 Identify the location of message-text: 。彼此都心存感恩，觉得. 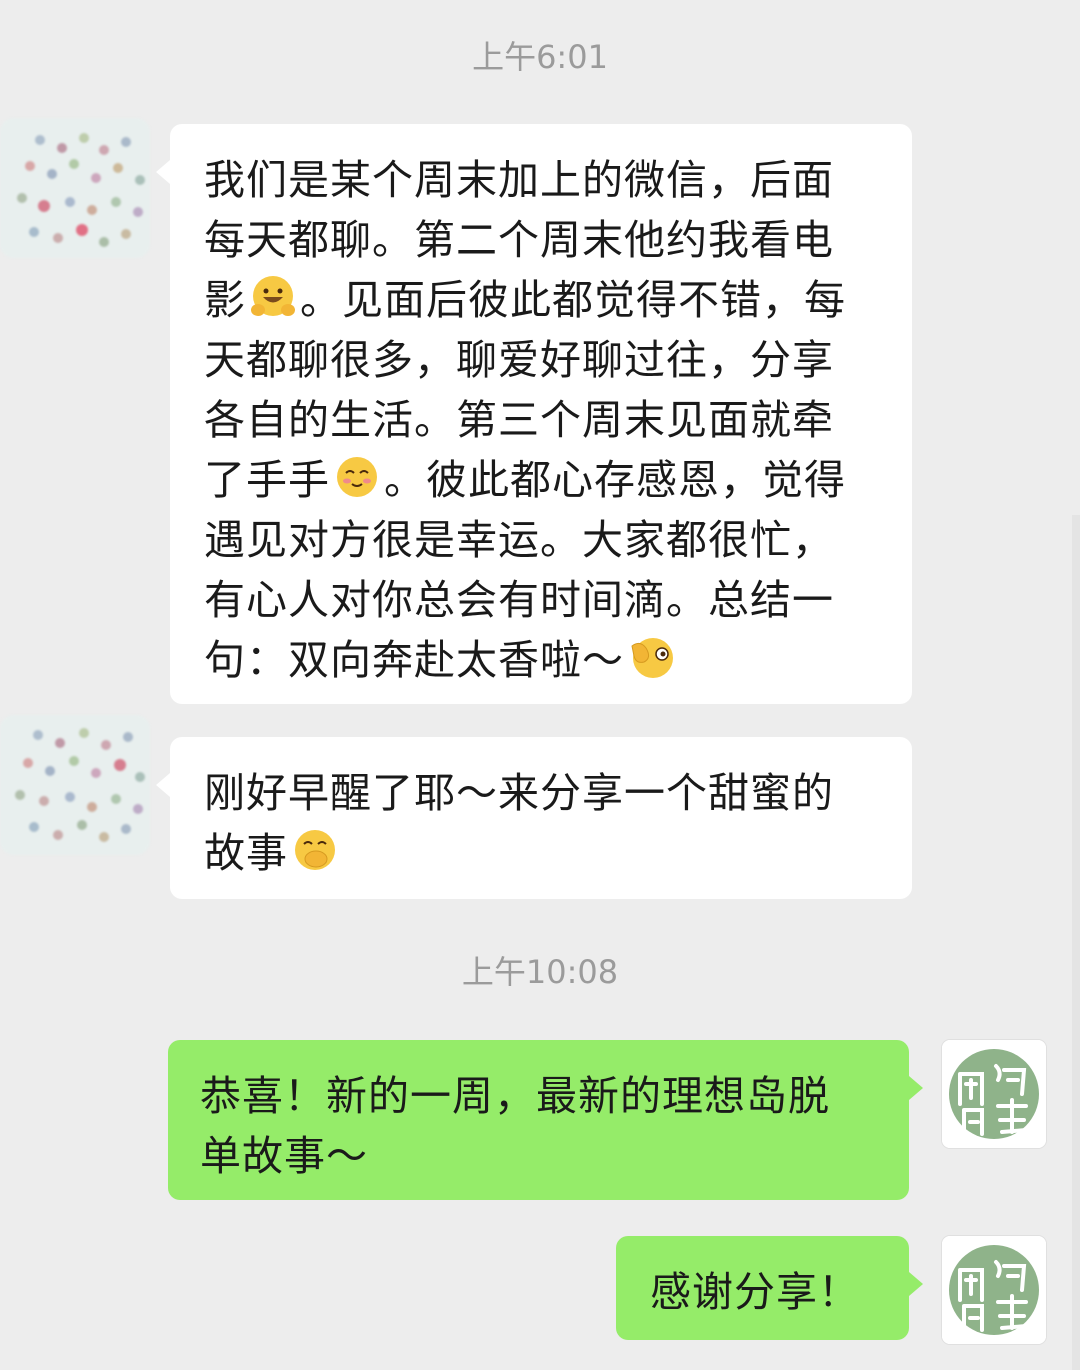
(615, 480).